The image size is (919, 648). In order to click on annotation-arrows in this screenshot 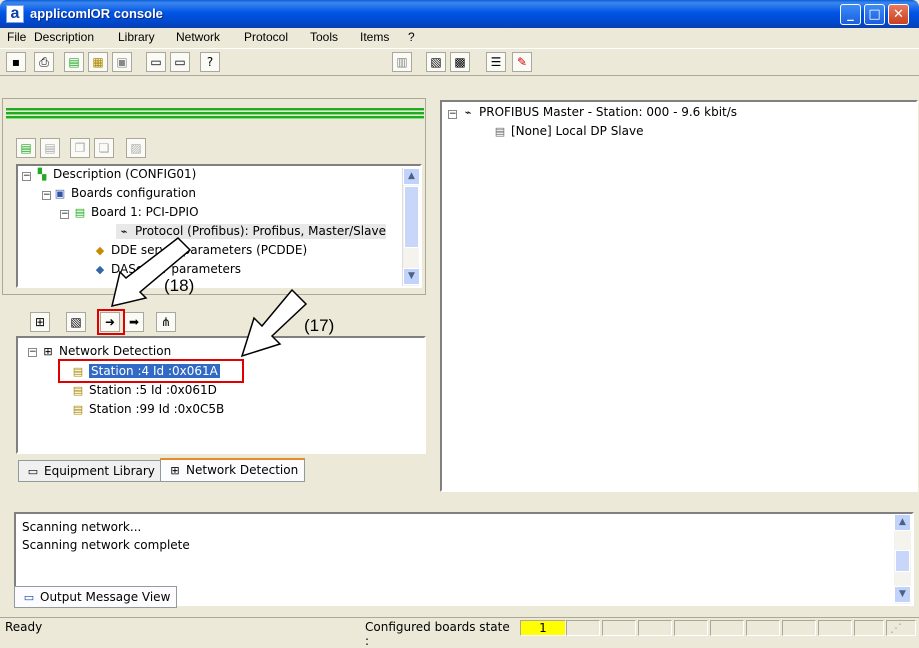, I will do `click(209, 297)`.